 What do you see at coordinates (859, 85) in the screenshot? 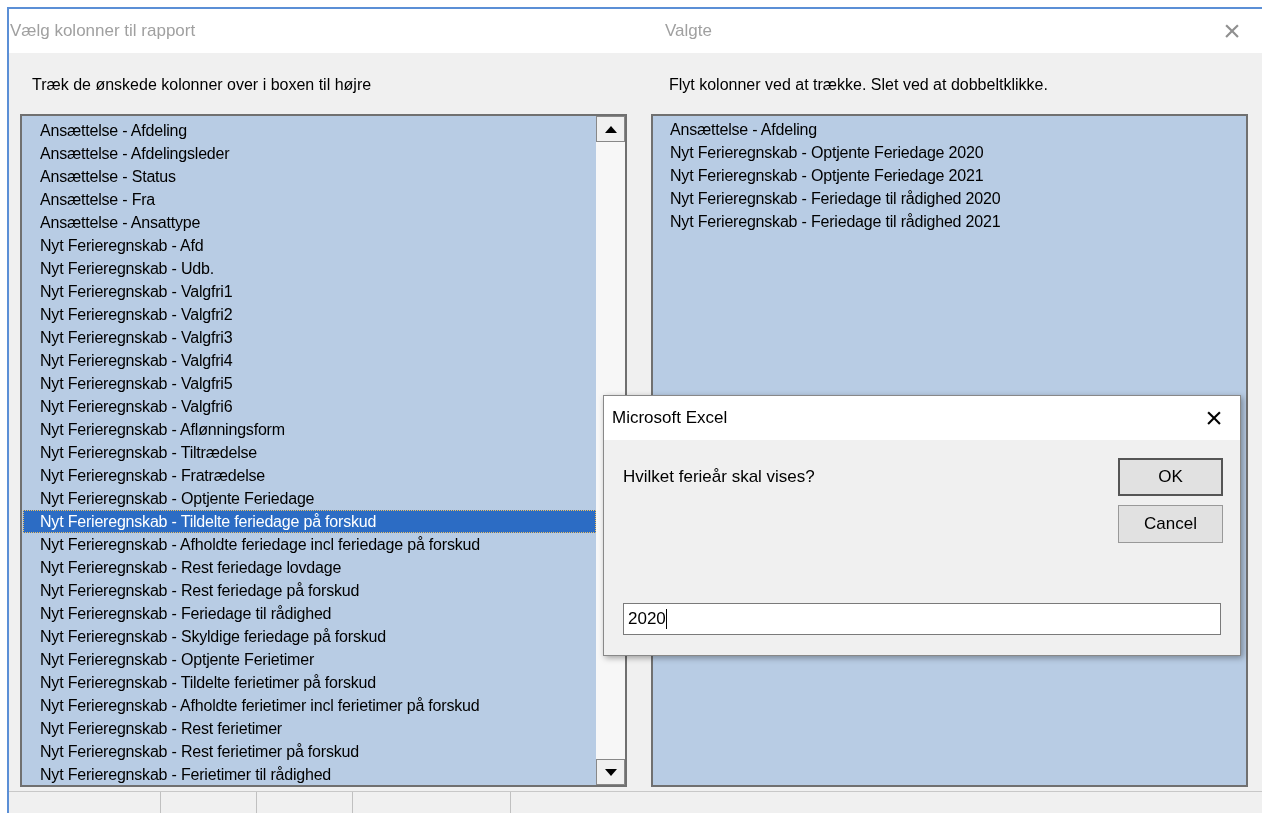
I see `instruction-text: Flyt kolonner ved at trække. Slet ved at dobbeltklikke.` at bounding box center [859, 85].